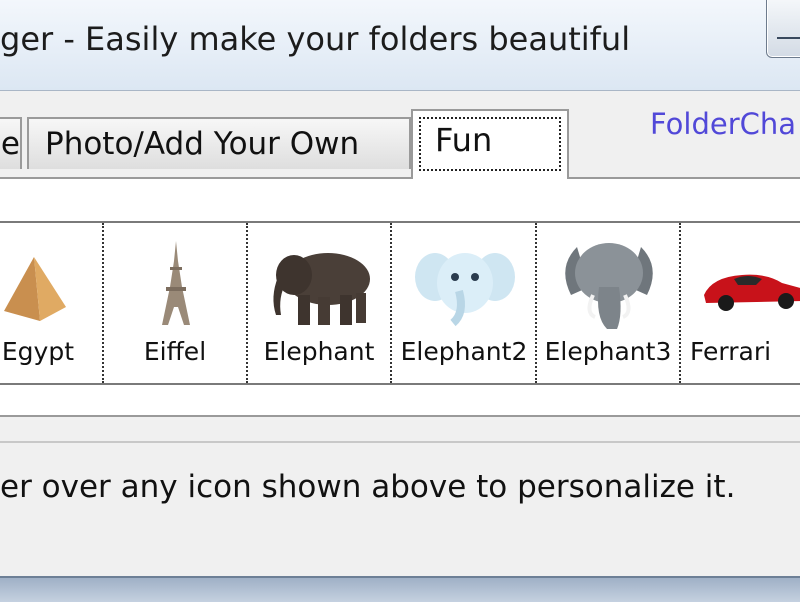  I want to click on grey-elephant-icon, so click(609, 286).